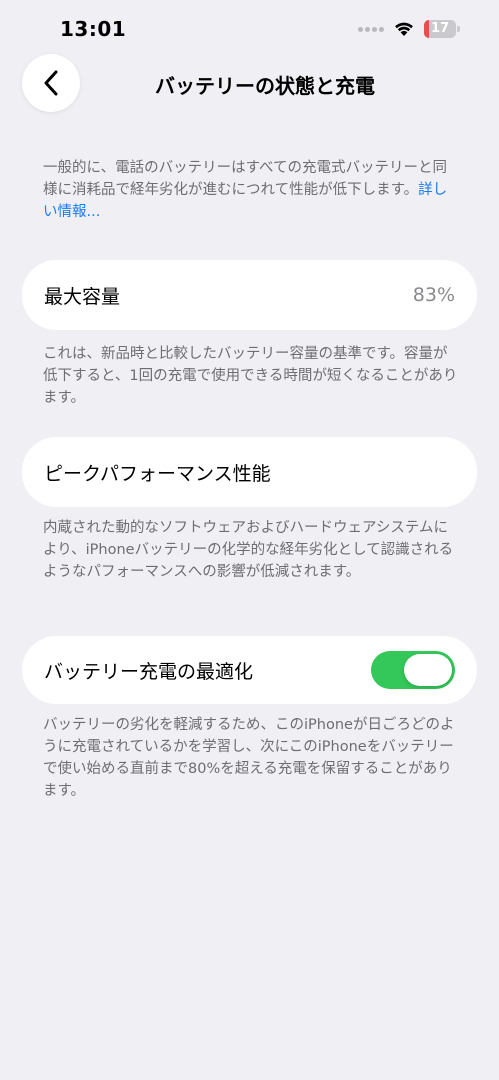 This screenshot has width=499, height=1080. What do you see at coordinates (249, 295) in the screenshot?
I see `max-capacity-row: 最大容量 83%` at bounding box center [249, 295].